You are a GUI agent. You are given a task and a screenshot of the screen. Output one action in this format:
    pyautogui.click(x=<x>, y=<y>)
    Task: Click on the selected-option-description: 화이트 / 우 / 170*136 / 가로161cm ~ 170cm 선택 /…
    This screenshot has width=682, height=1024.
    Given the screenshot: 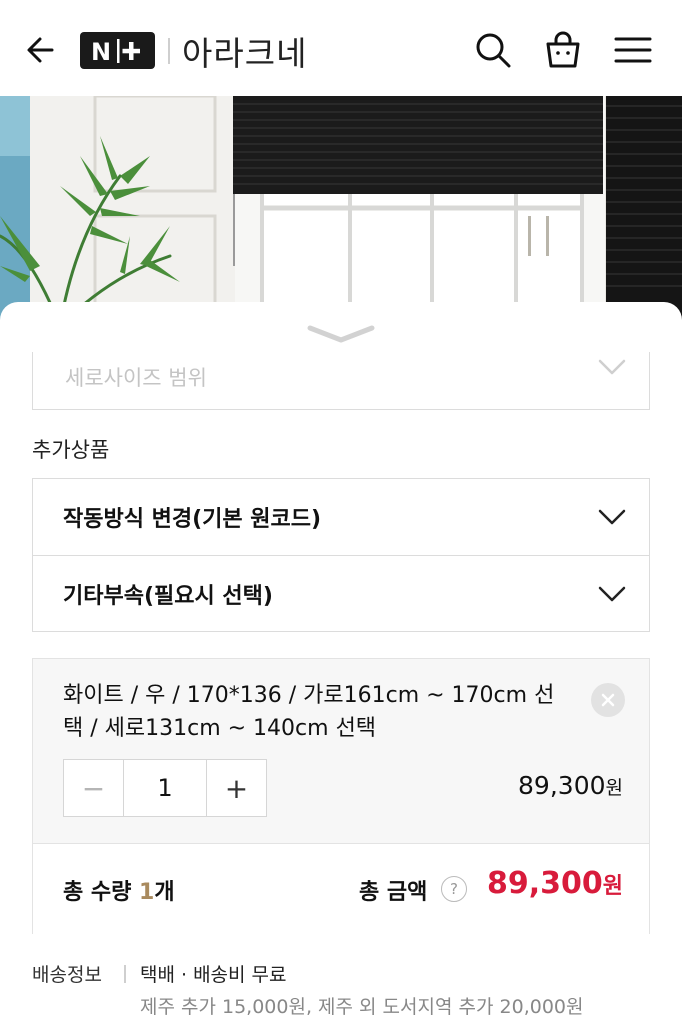 What is the action you would take?
    pyautogui.click(x=309, y=712)
    